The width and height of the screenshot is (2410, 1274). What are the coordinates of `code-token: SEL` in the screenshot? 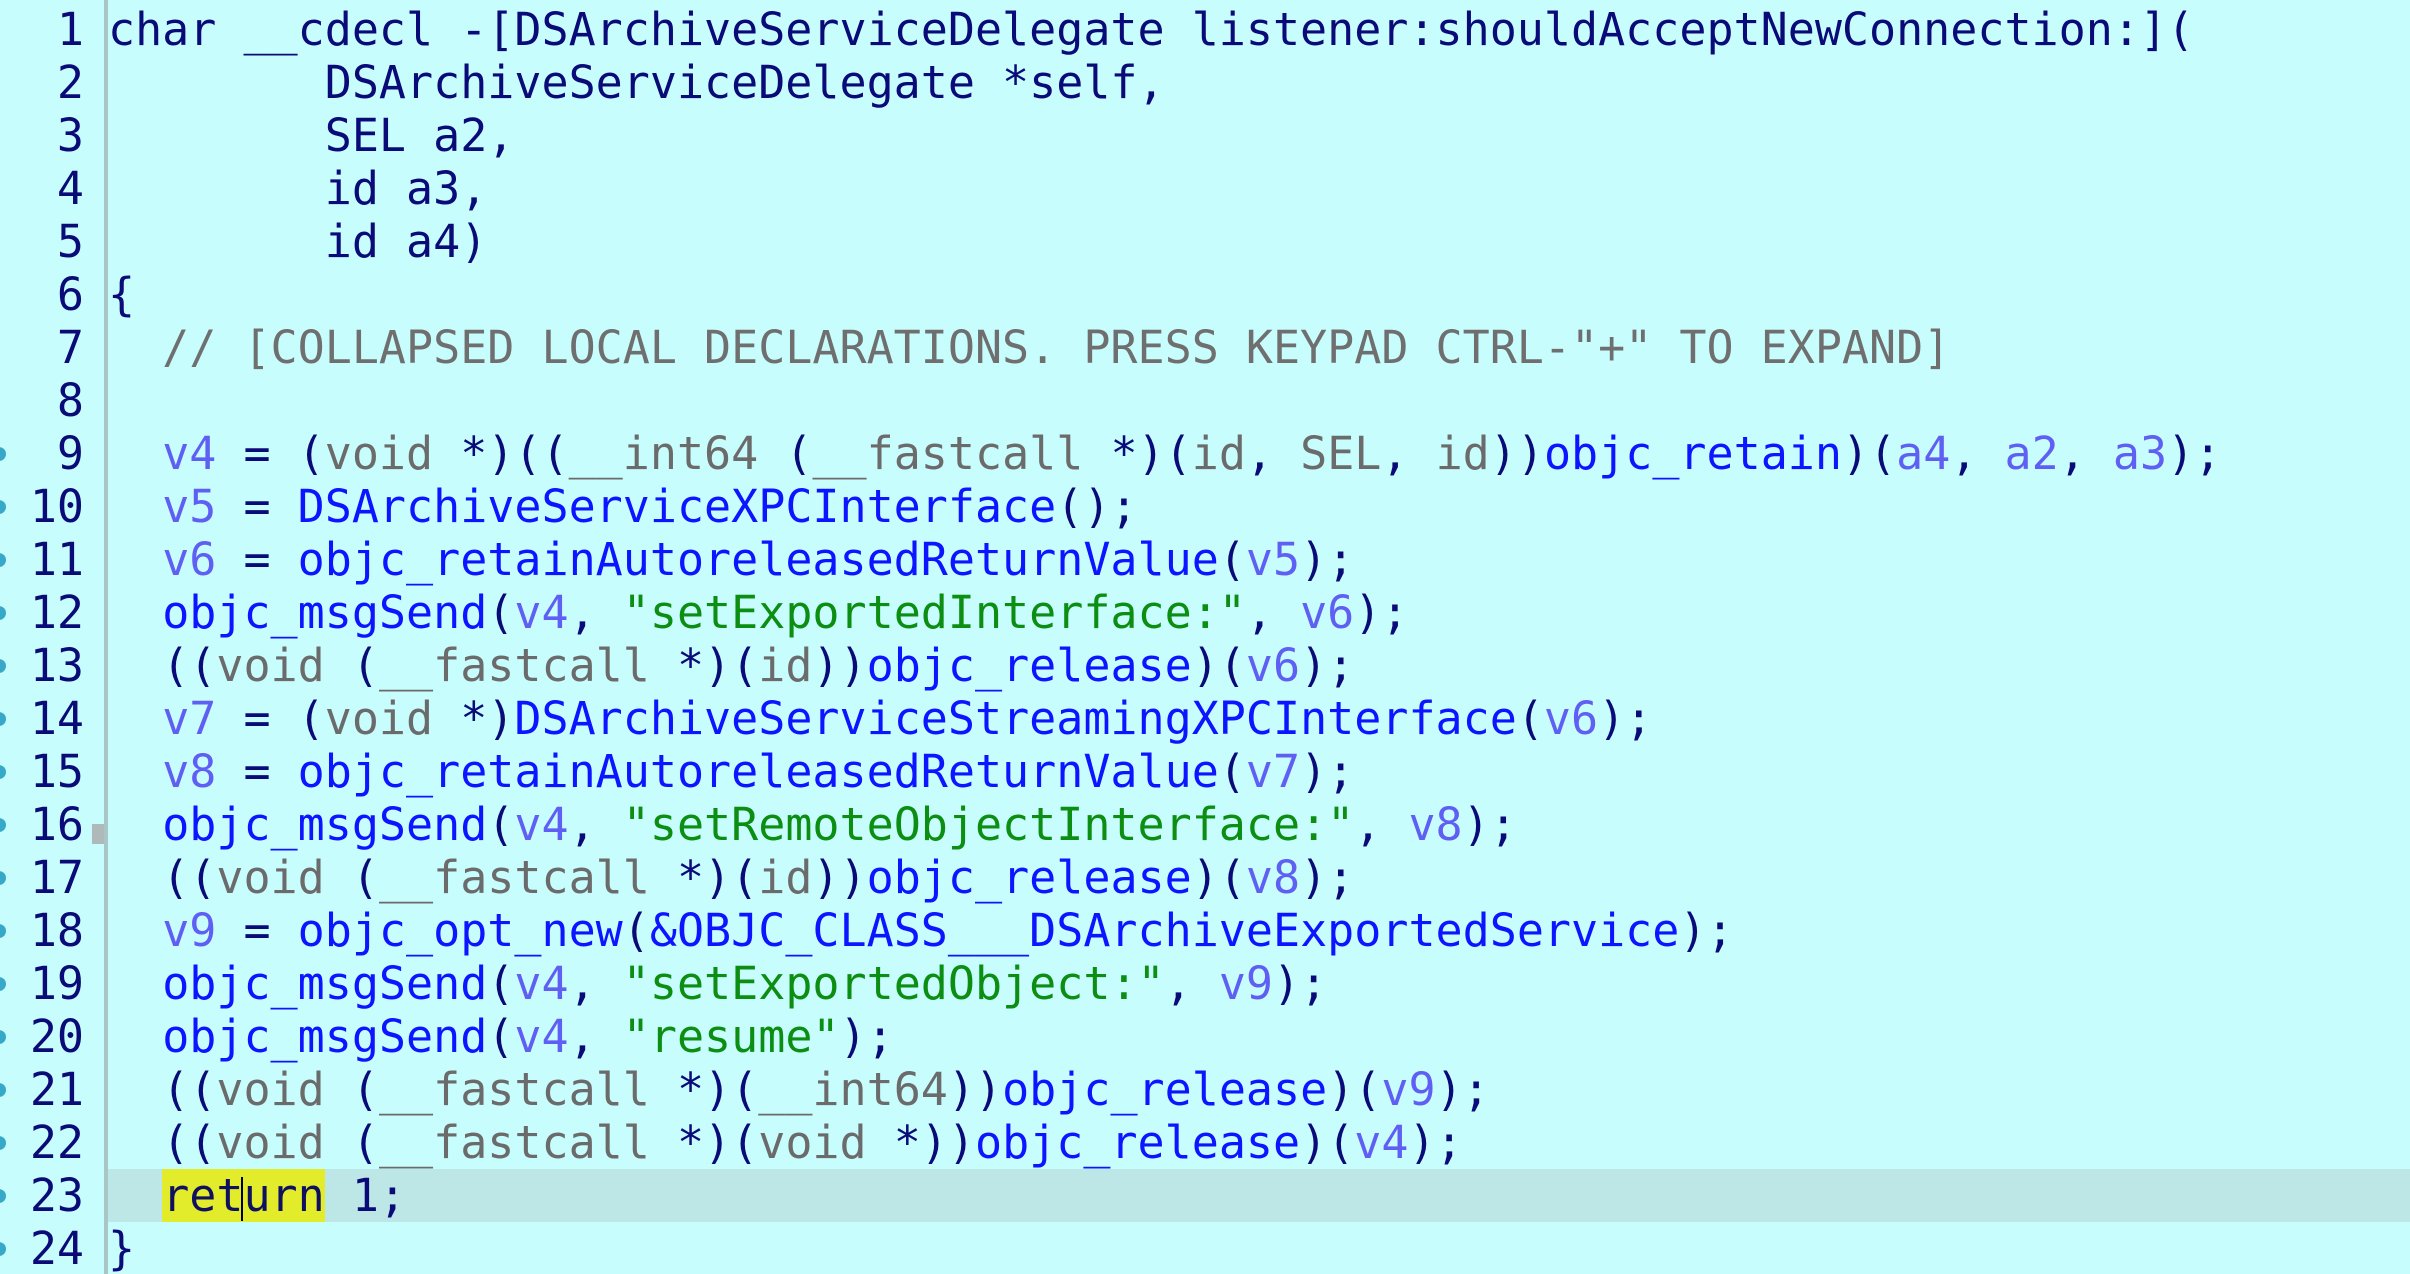 It's located at (1341, 453).